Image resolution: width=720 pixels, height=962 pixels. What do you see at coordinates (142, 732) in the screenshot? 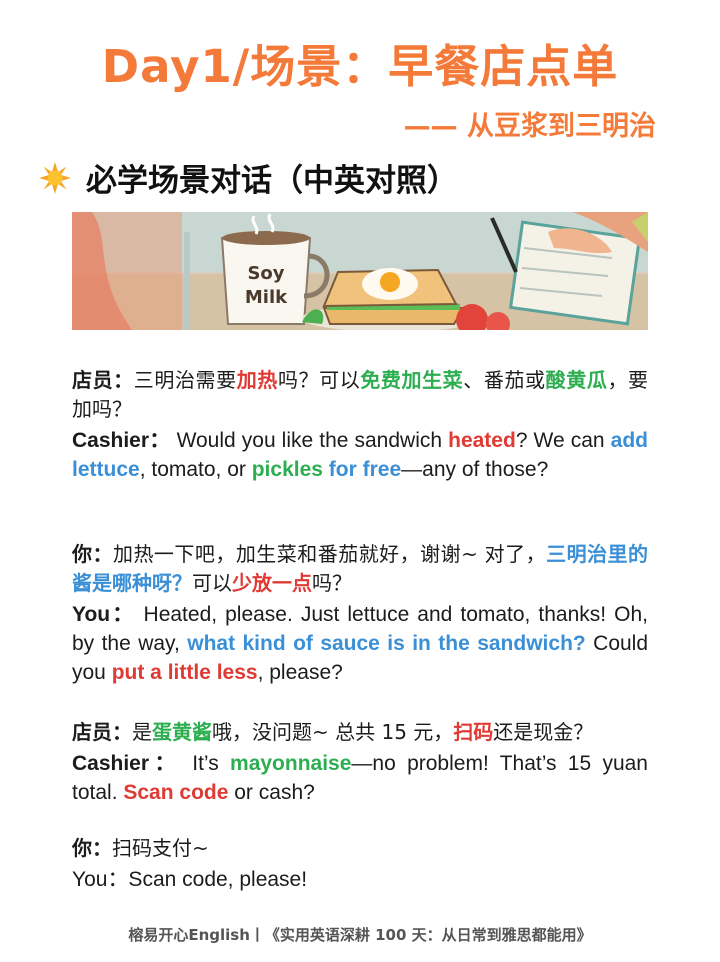
I see `text: 是` at bounding box center [142, 732].